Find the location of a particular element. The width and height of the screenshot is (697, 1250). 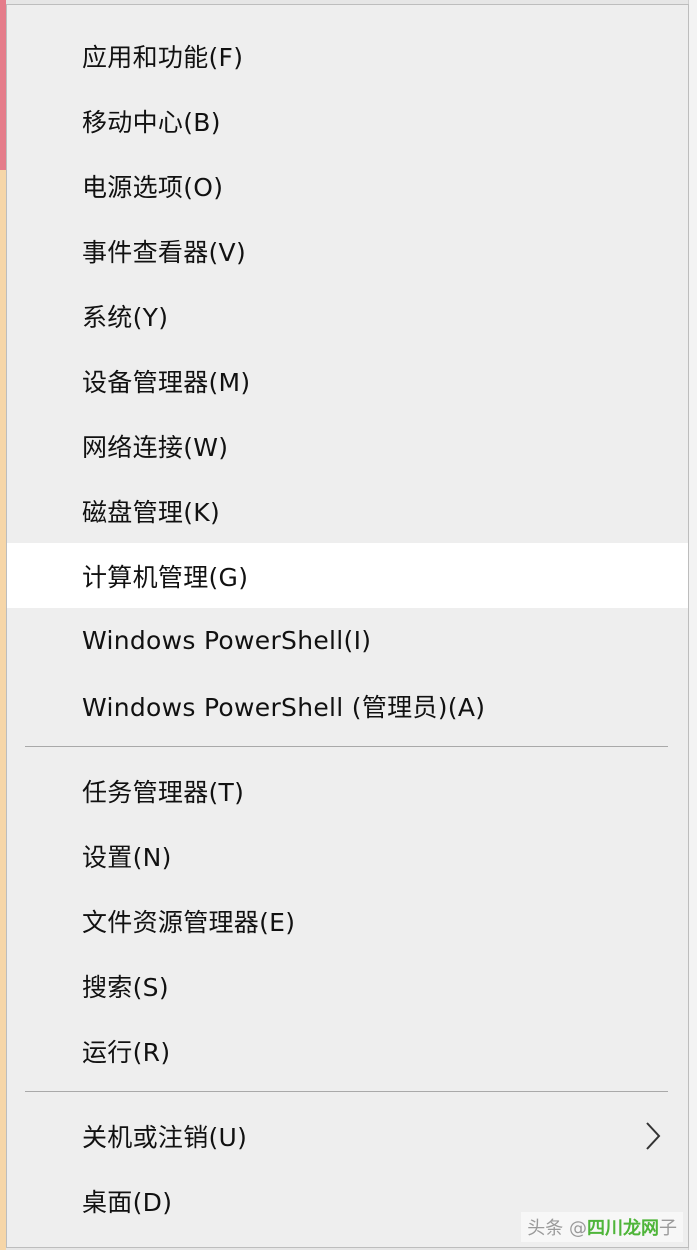

menu-item-label: 计算机管理(G) is located at coordinates (165, 577).